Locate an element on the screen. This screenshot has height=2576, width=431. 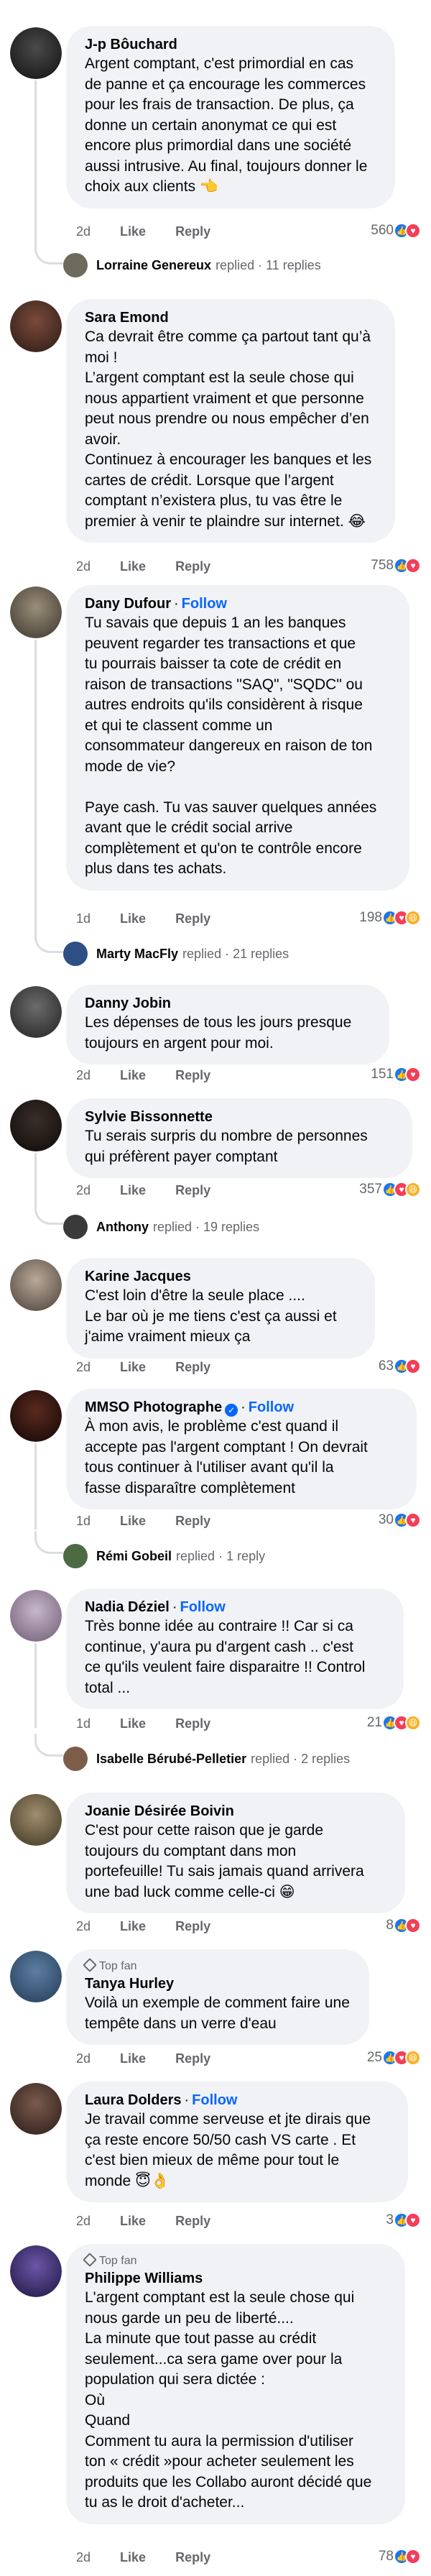
love-reaction-icon: ♥ is located at coordinates (413, 1925).